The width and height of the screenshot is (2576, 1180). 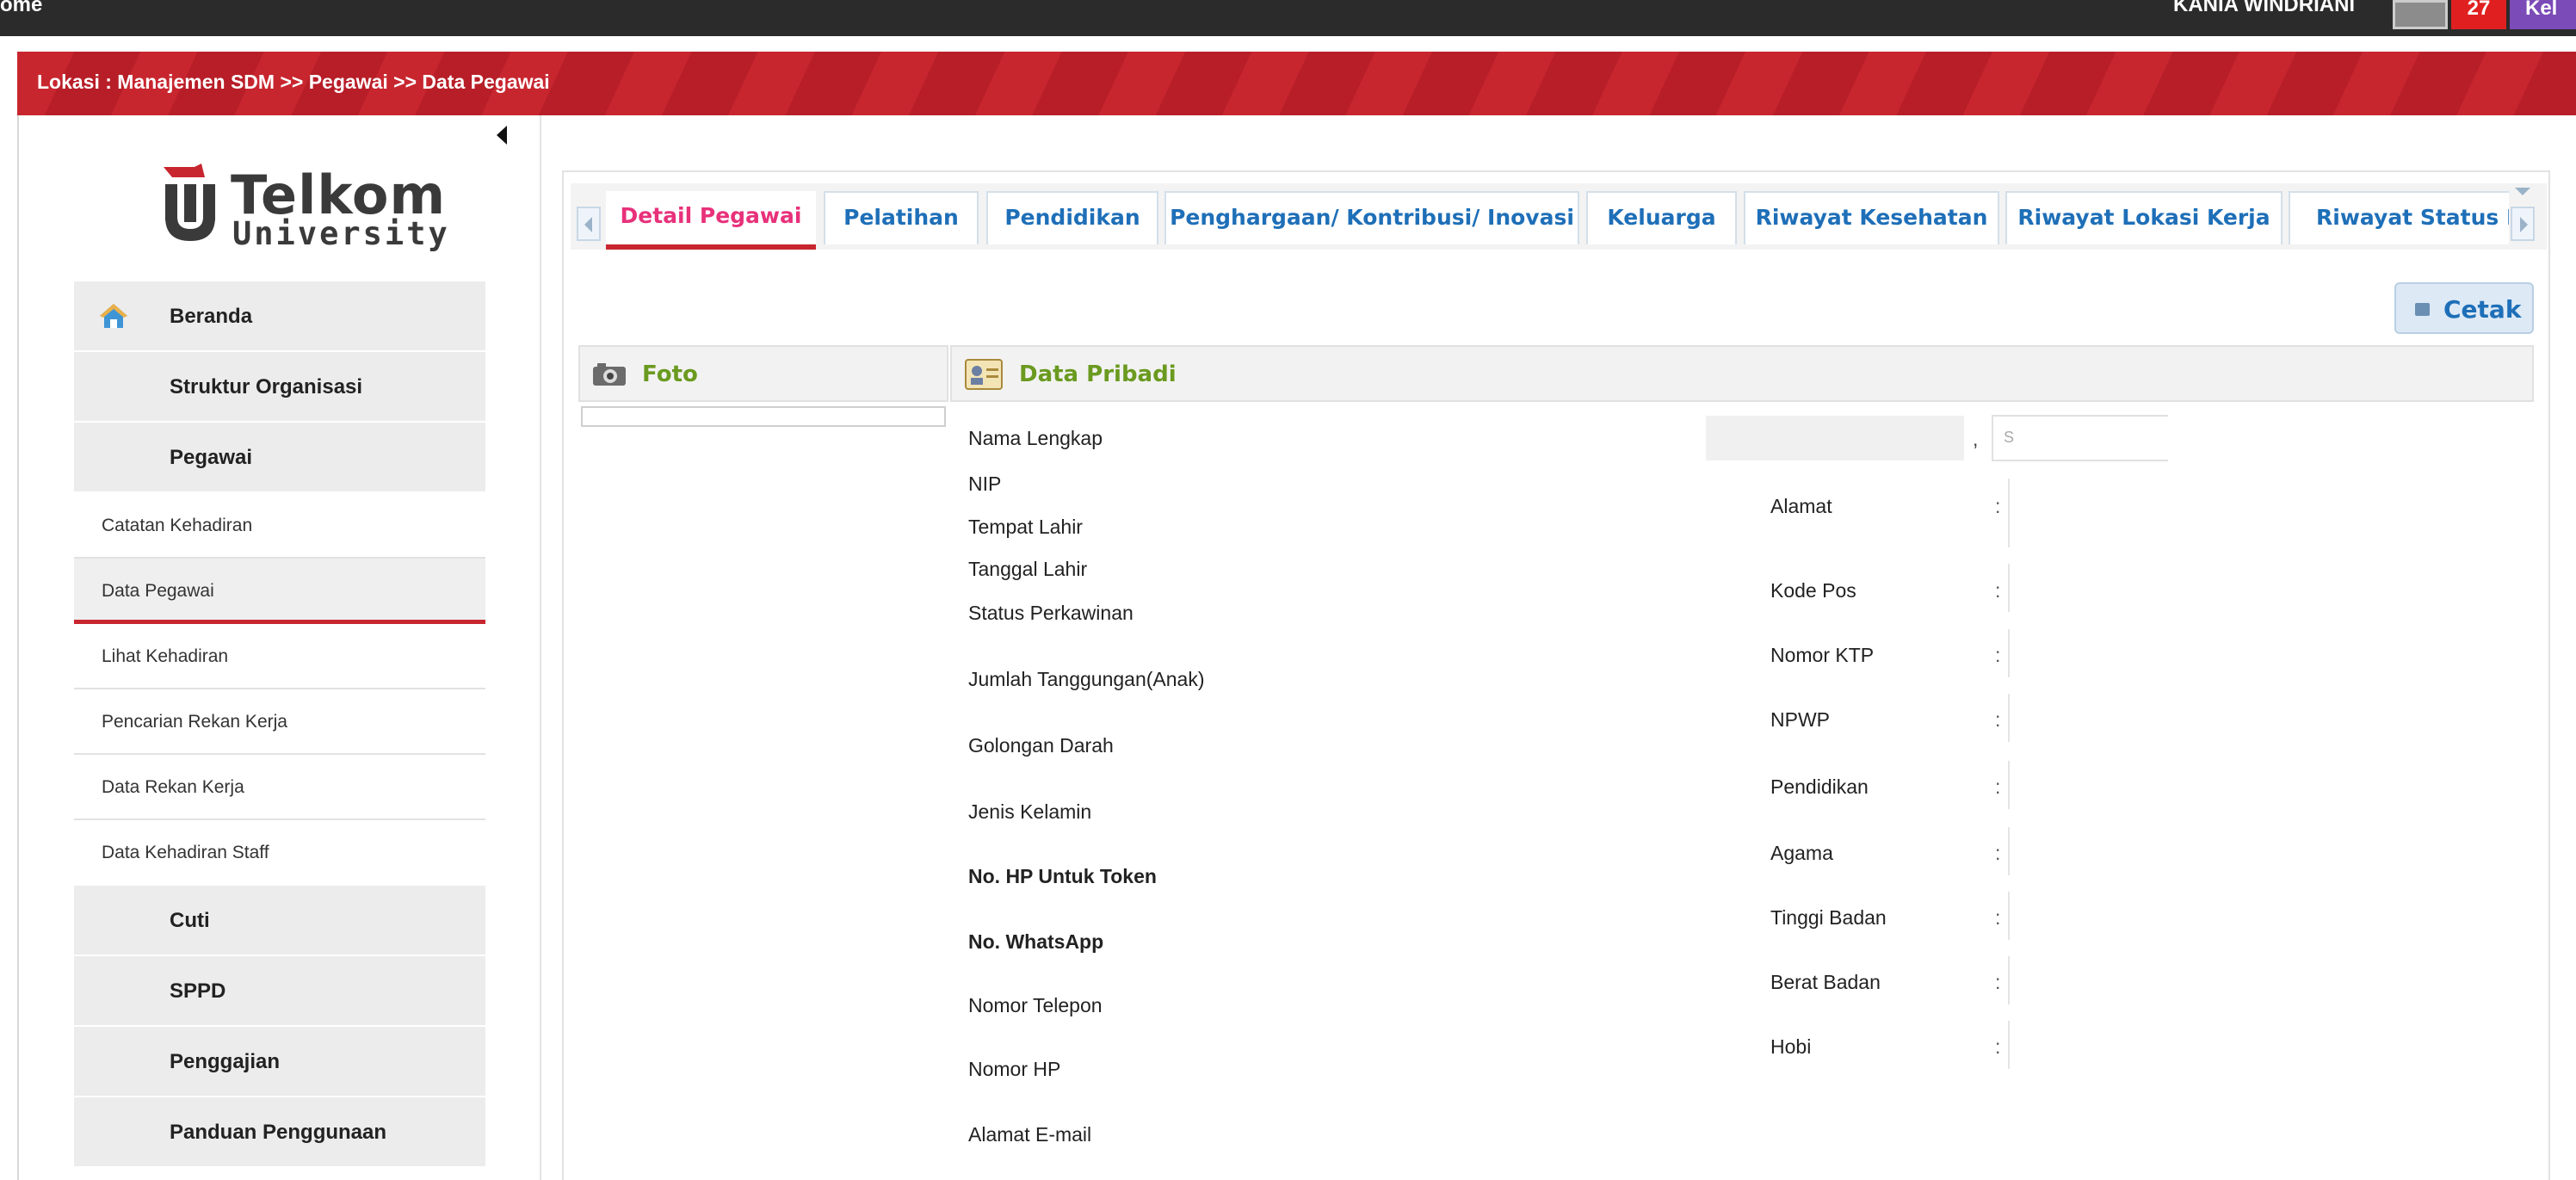 I want to click on label-npwp: NPWP, so click(x=1800, y=719).